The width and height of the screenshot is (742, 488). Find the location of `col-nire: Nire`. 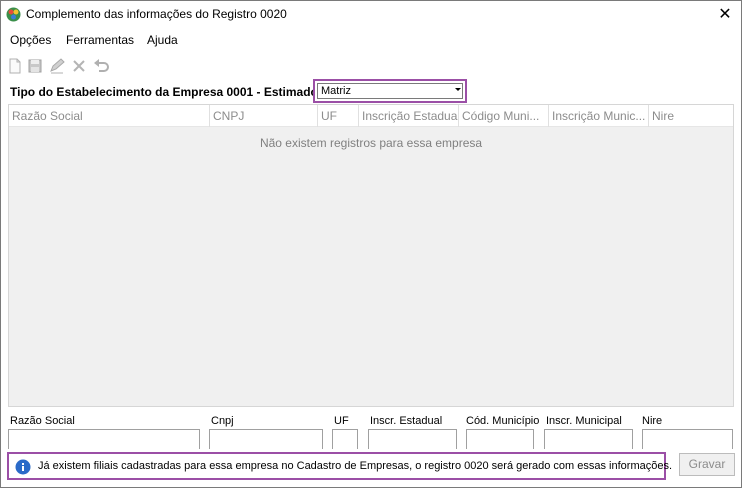

col-nire: Nire is located at coordinates (691, 116).